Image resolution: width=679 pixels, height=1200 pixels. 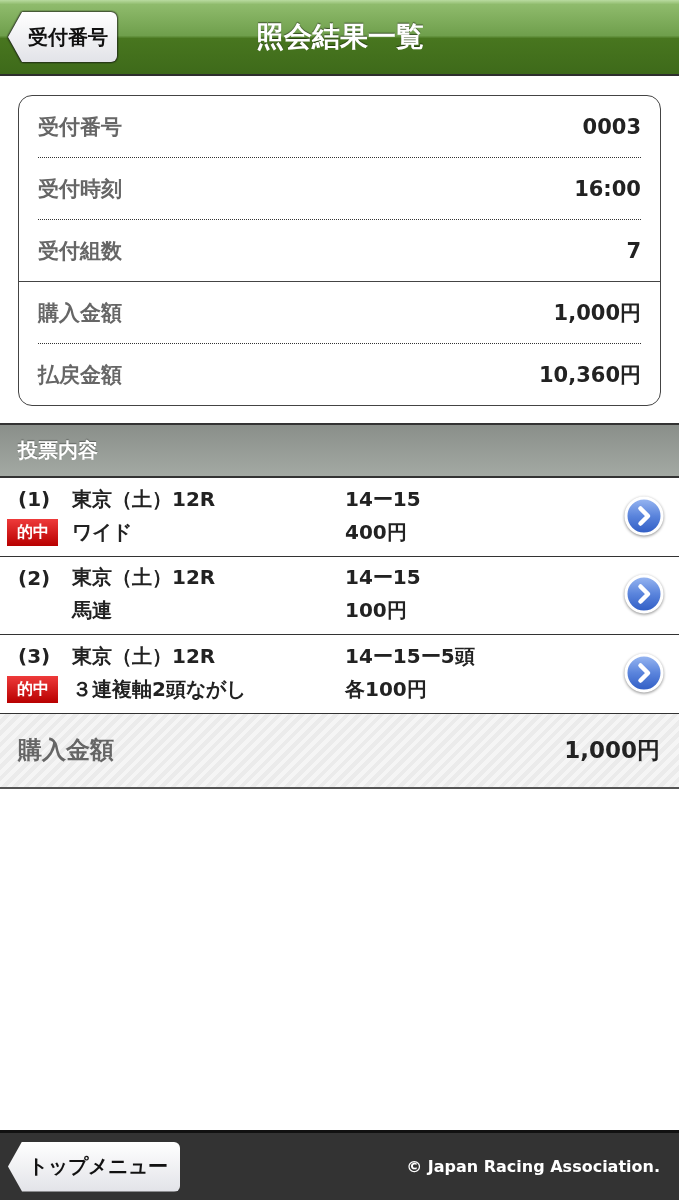 I want to click on total-amount: 1,000円, so click(x=612, y=750).